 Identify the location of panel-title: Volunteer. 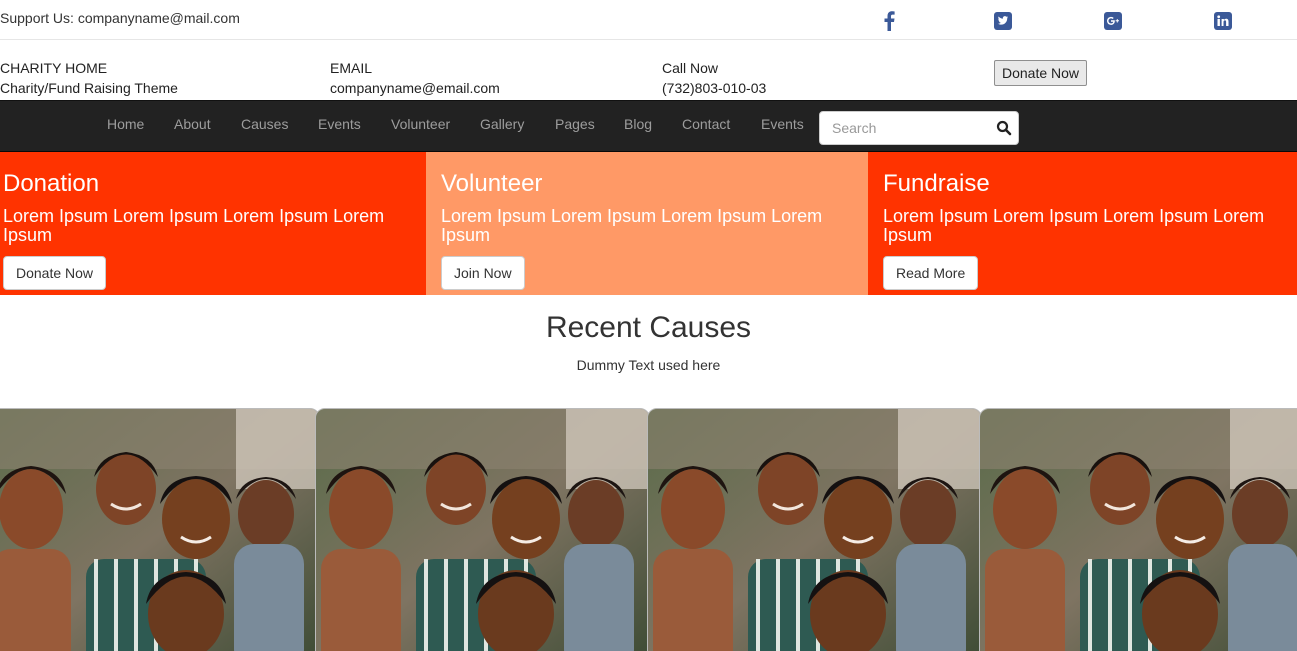
(492, 183).